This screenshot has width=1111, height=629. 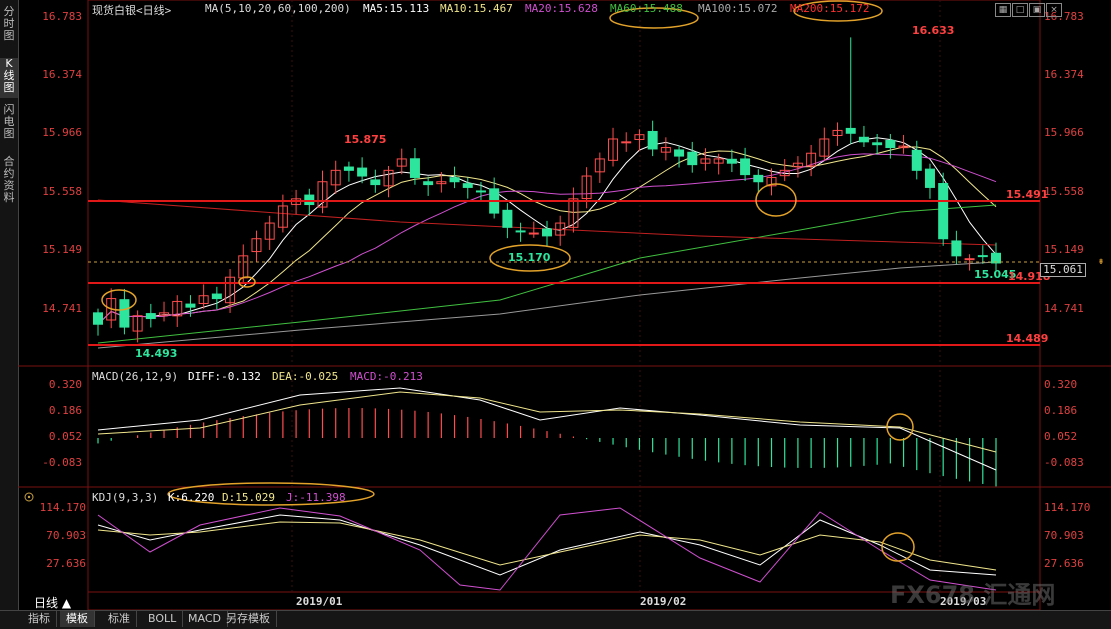 I want to click on kdj-d-line, so click(x=547, y=546).